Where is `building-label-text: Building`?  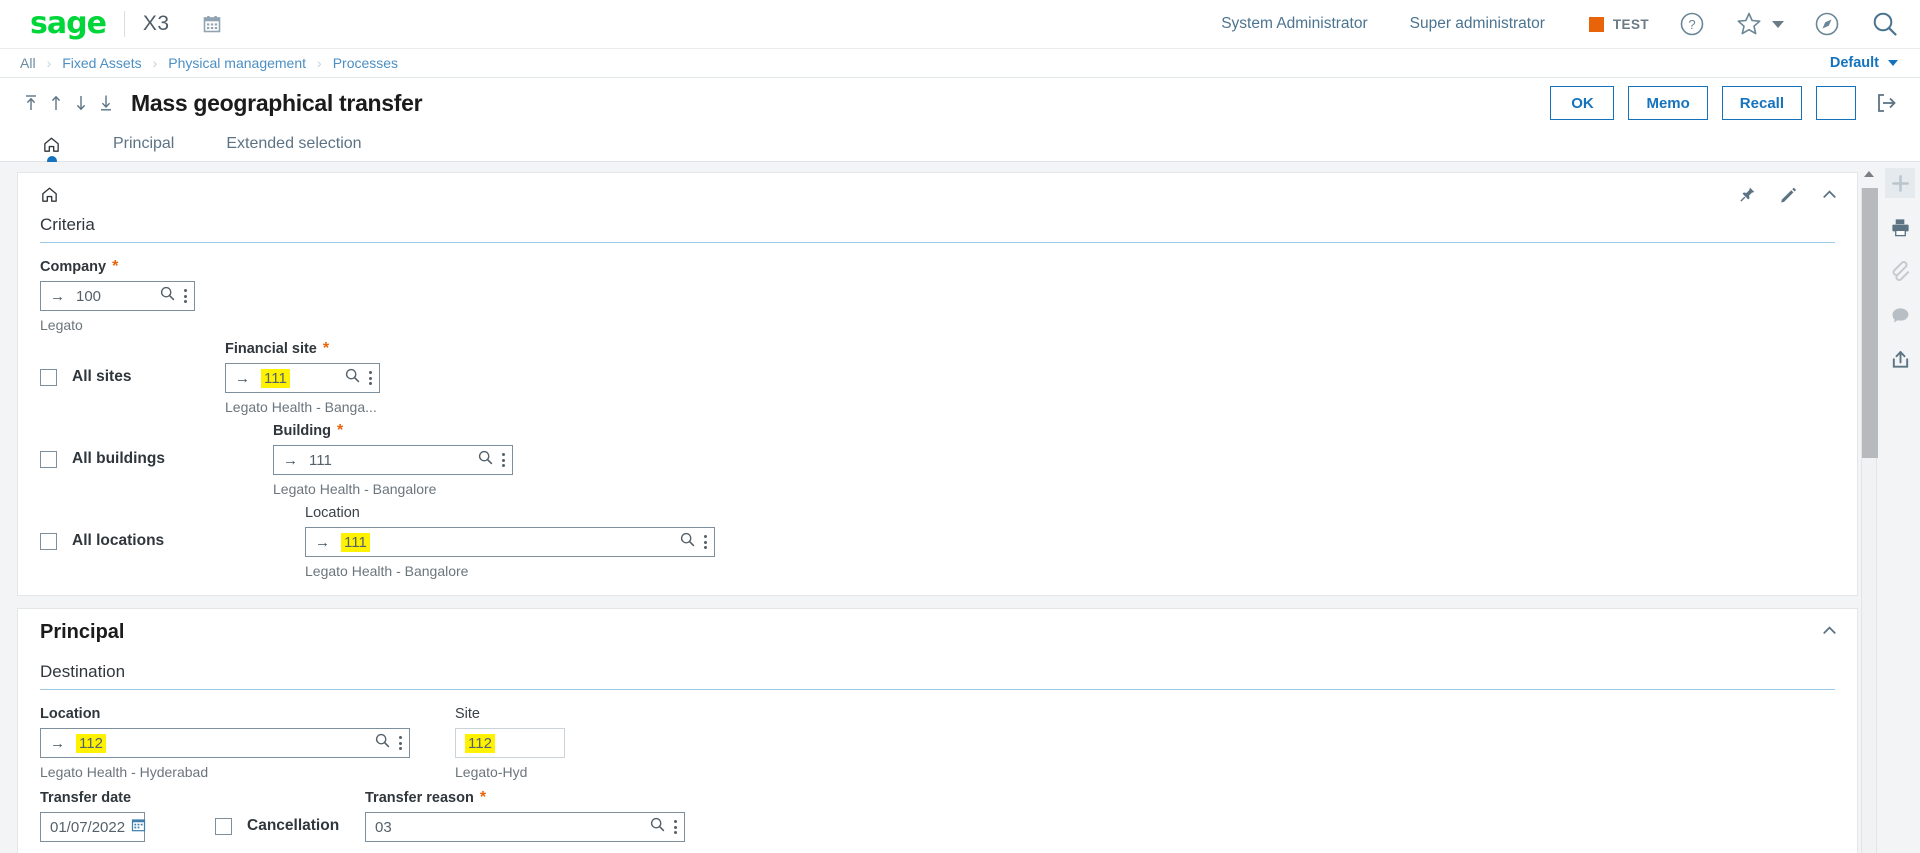
building-label-text: Building is located at coordinates (302, 431).